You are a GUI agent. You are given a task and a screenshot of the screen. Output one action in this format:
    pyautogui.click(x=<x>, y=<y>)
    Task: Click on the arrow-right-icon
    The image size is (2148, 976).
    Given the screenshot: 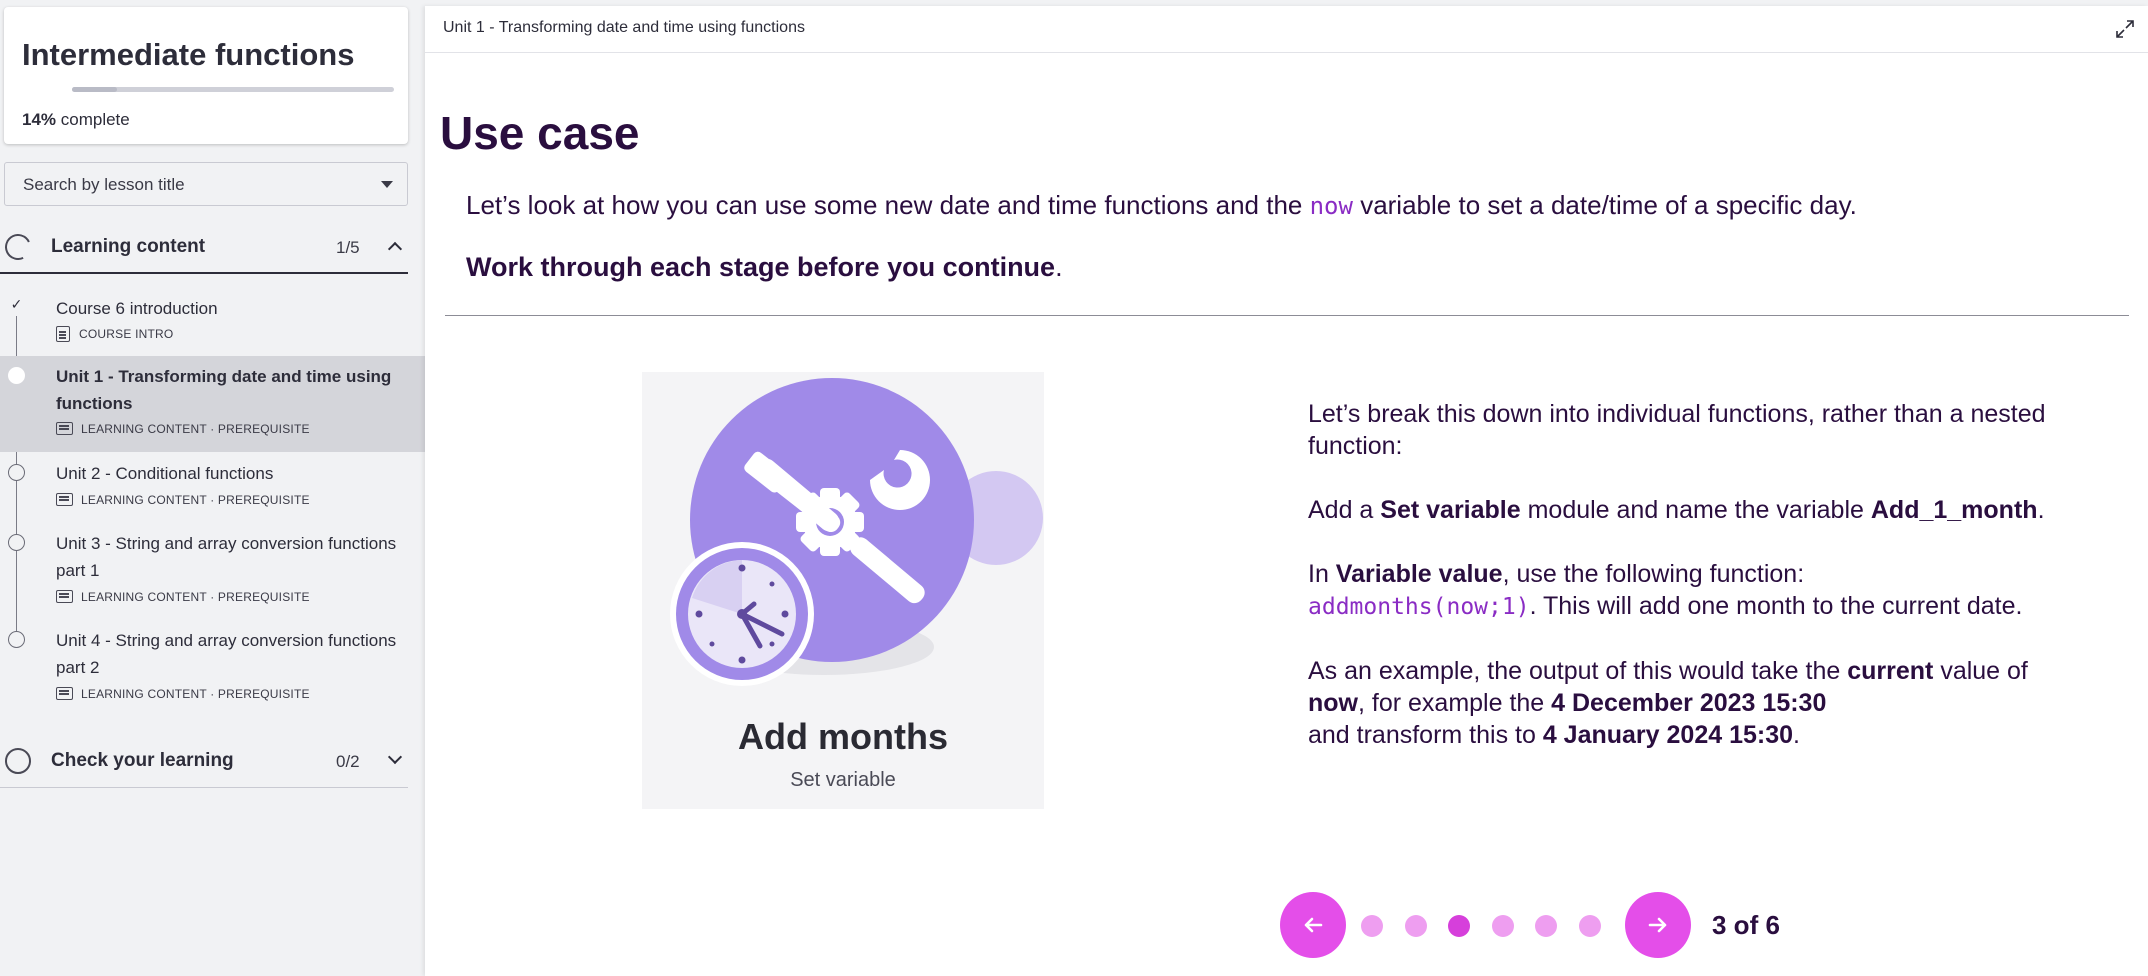 What is the action you would take?
    pyautogui.click(x=1657, y=925)
    